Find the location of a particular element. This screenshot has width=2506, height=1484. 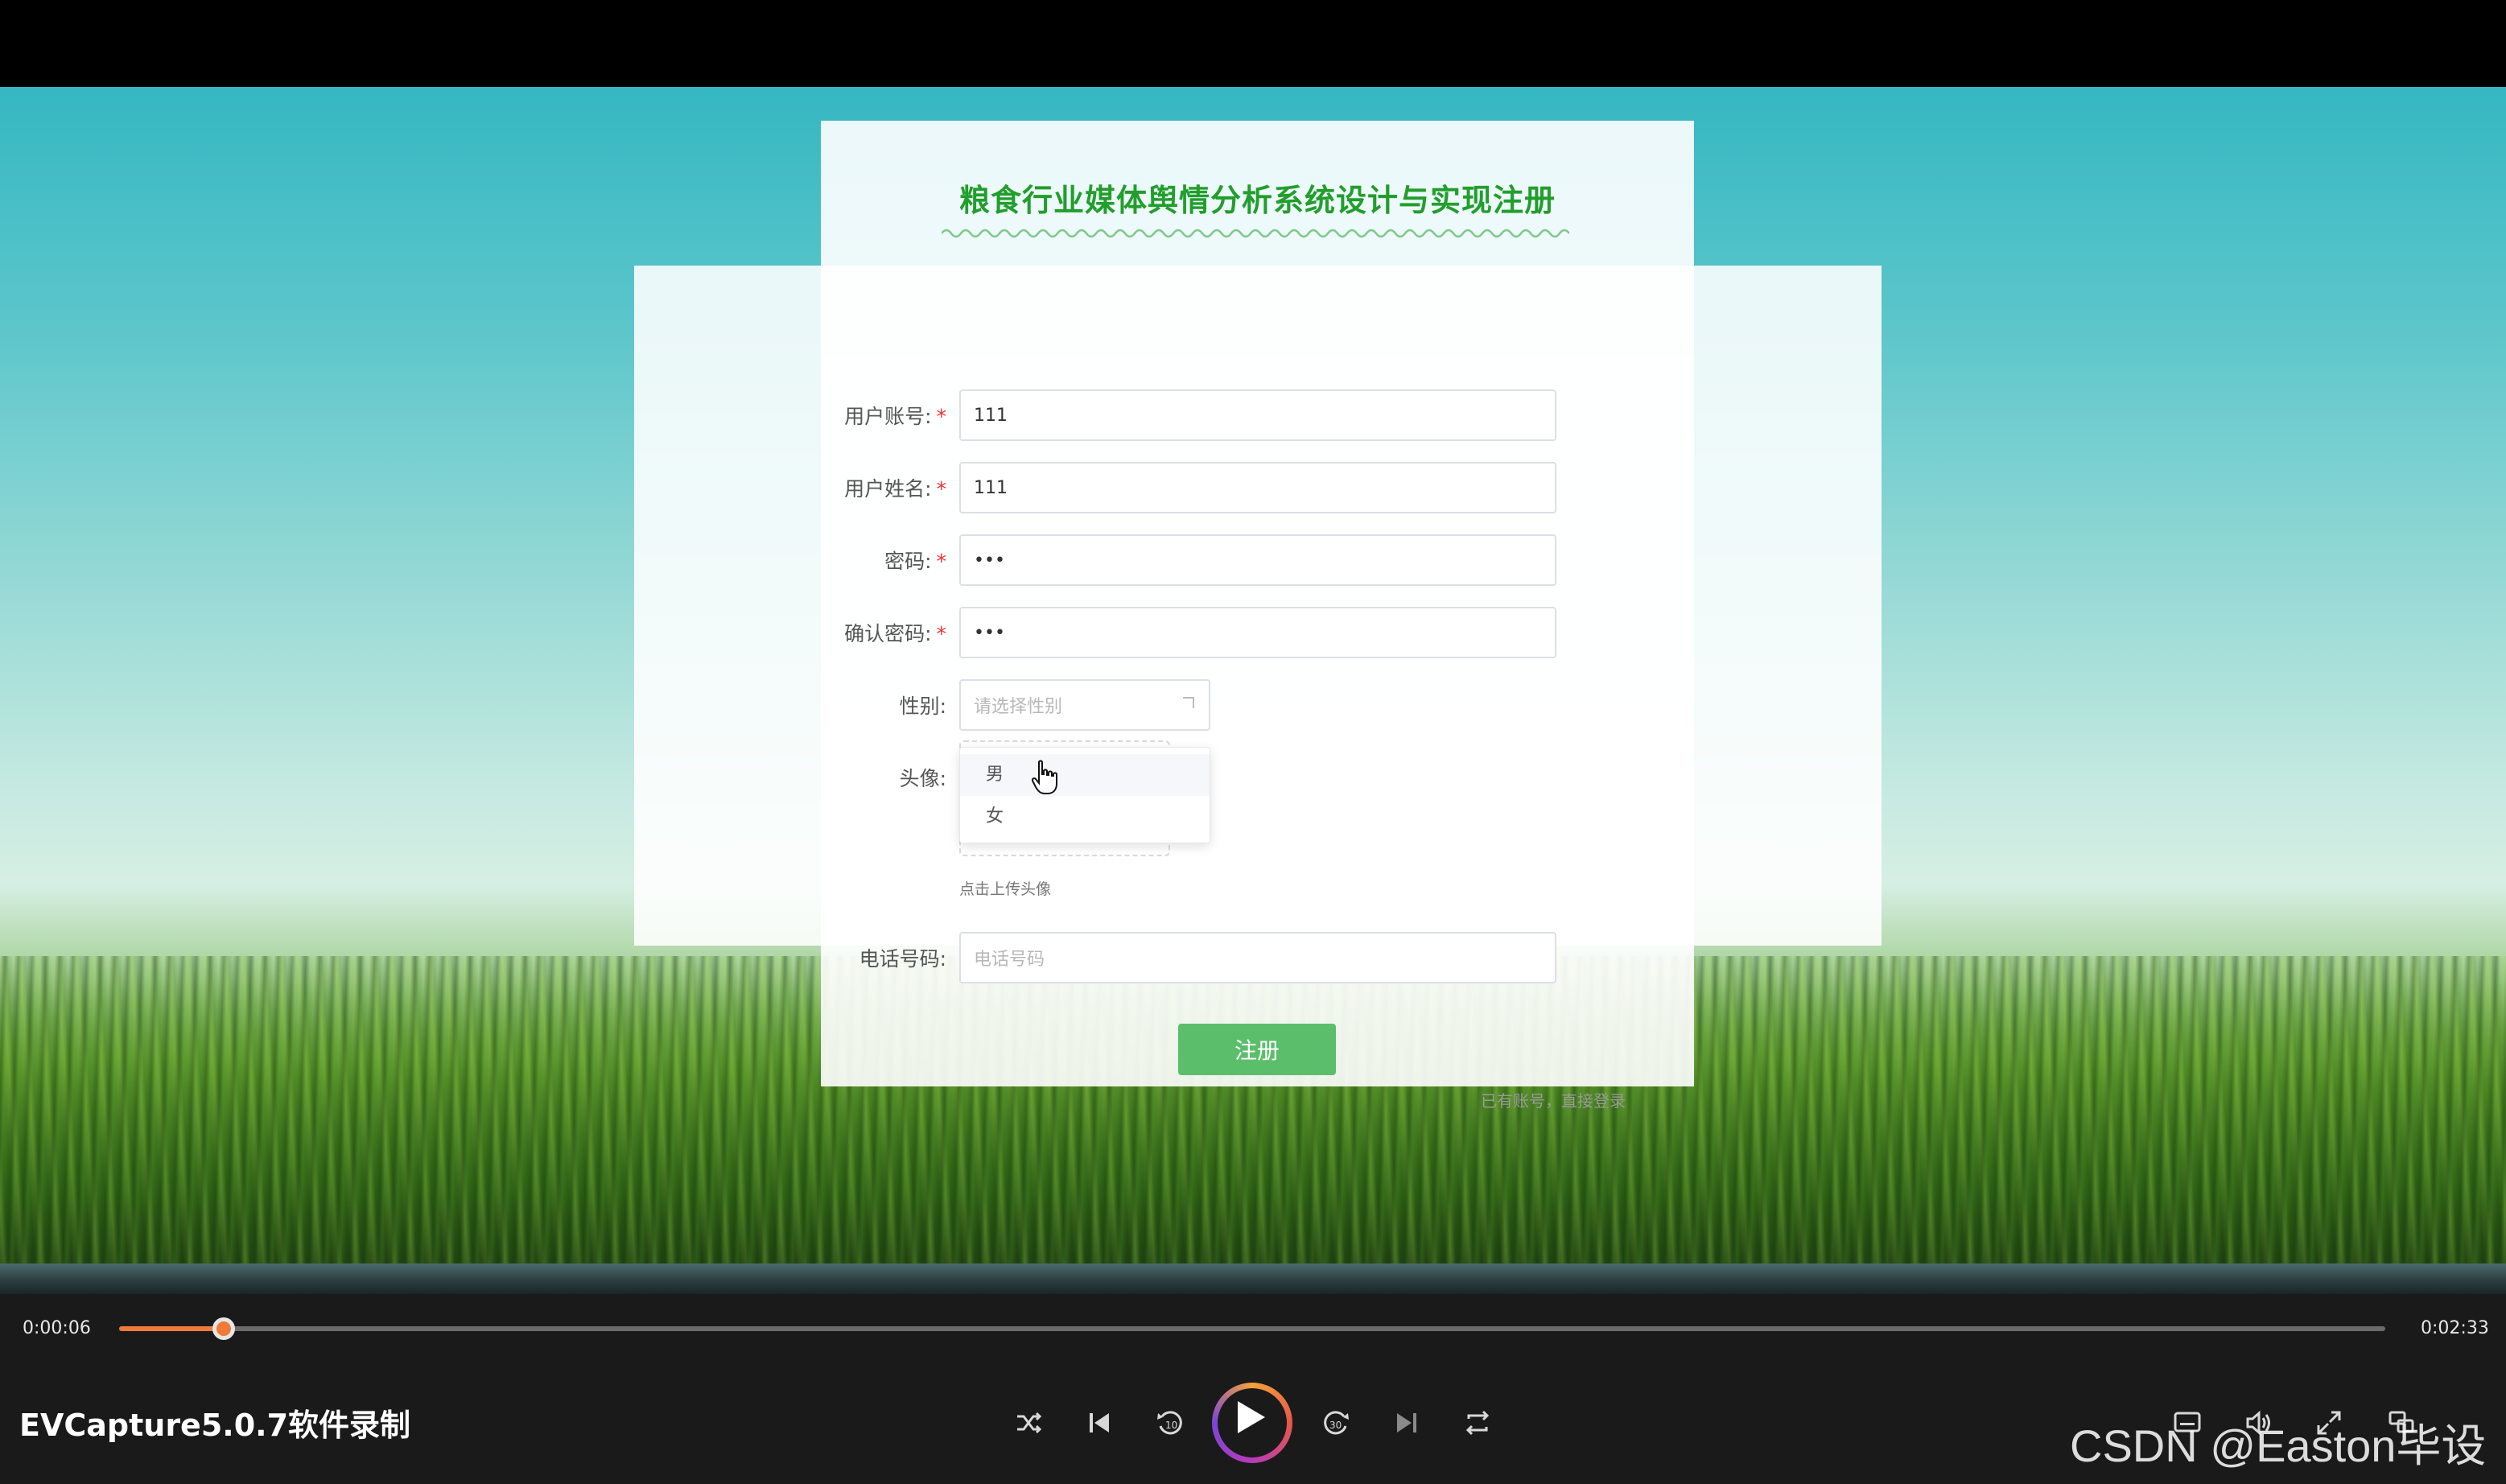

chevron-down-icon is located at coordinates (1188, 702).